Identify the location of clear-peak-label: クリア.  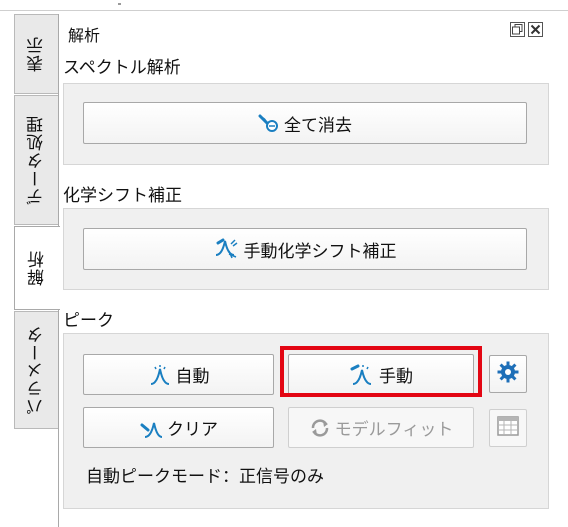
(192, 430).